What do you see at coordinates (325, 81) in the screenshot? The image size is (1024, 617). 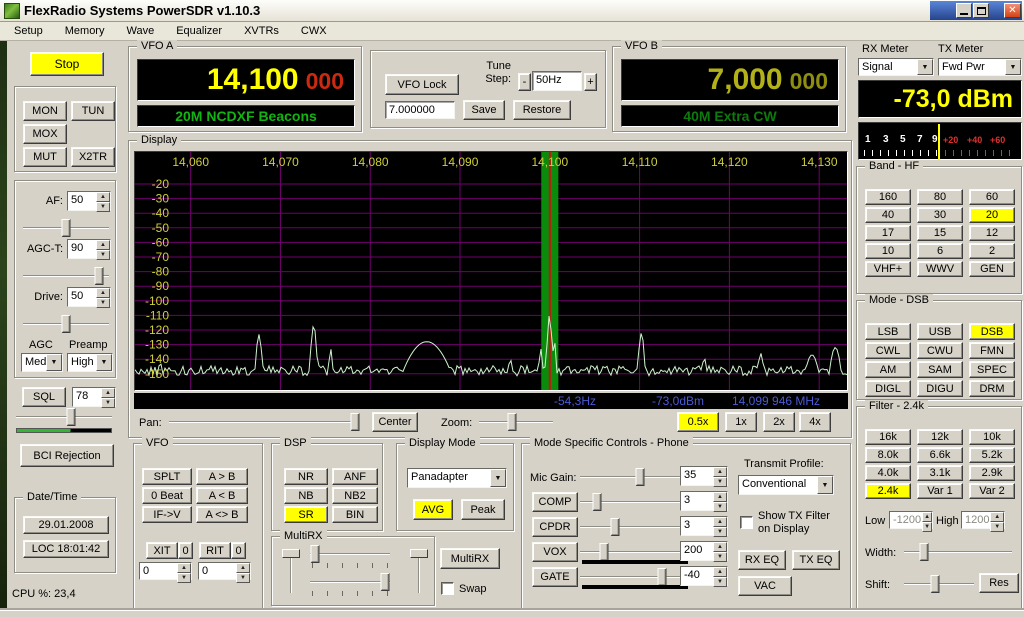 I see `vfo-a-hz-digits: 000` at bounding box center [325, 81].